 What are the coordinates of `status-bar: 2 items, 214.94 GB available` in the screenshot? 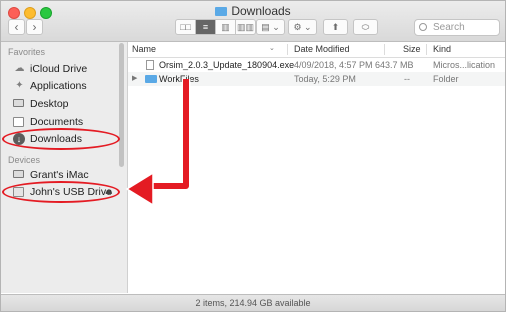 It's located at (253, 302).